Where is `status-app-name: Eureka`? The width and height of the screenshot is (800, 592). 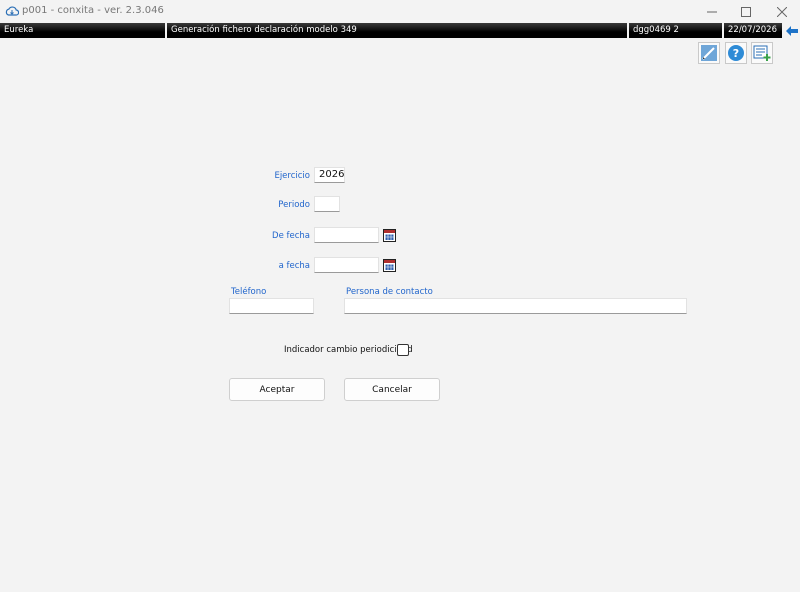
status-app-name: Eureka is located at coordinates (82, 30).